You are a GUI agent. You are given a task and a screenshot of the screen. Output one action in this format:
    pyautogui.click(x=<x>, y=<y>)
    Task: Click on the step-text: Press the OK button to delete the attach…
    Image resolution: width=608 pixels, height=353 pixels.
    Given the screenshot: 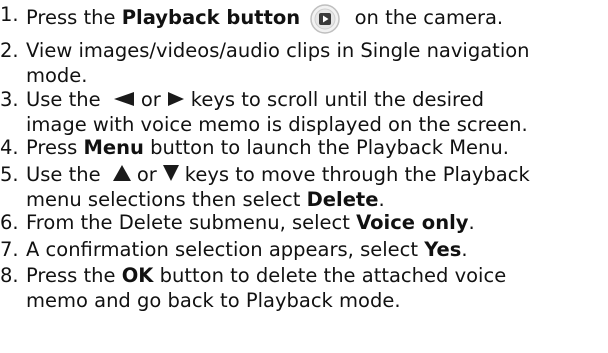 What is the action you would take?
    pyautogui.click(x=266, y=276)
    